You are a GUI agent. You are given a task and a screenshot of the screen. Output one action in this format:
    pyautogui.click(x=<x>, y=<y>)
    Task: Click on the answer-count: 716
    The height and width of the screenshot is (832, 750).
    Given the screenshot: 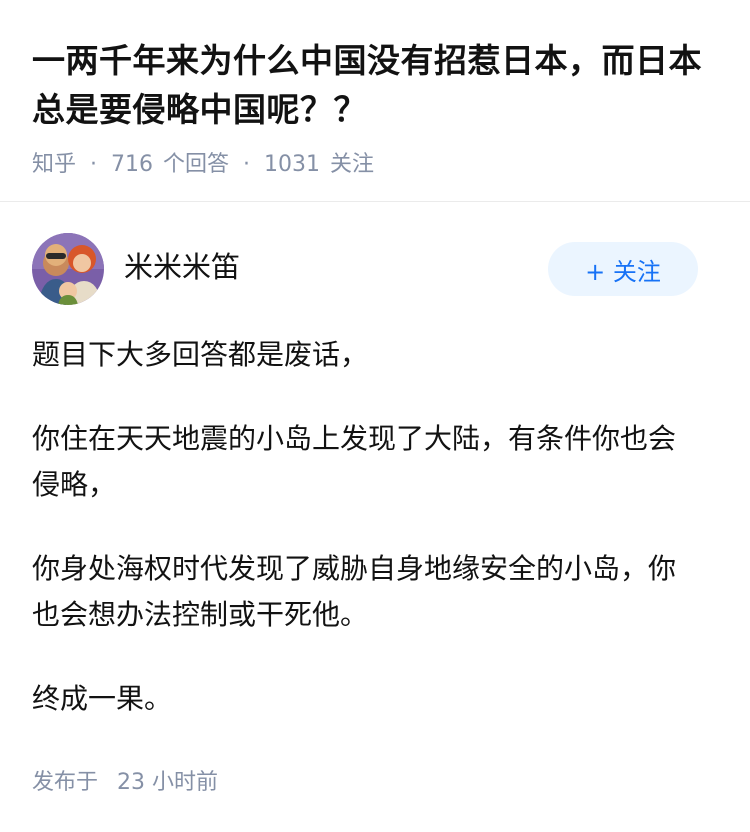 What is the action you would take?
    pyautogui.click(x=132, y=164)
    